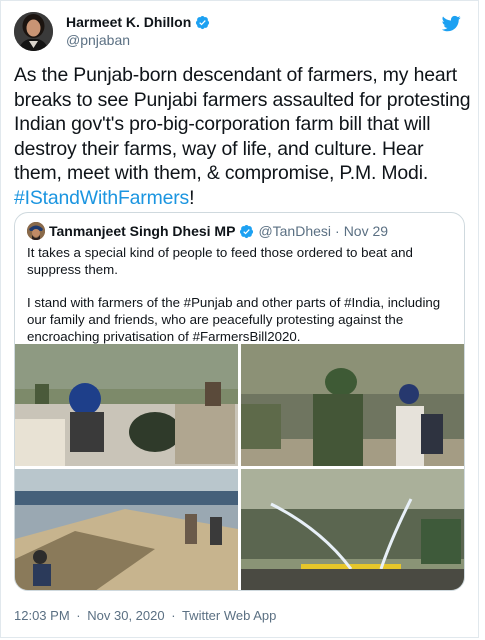 The width and height of the screenshot is (485, 640). I want to click on tweet-time: 12:03 PM, so click(42, 615).